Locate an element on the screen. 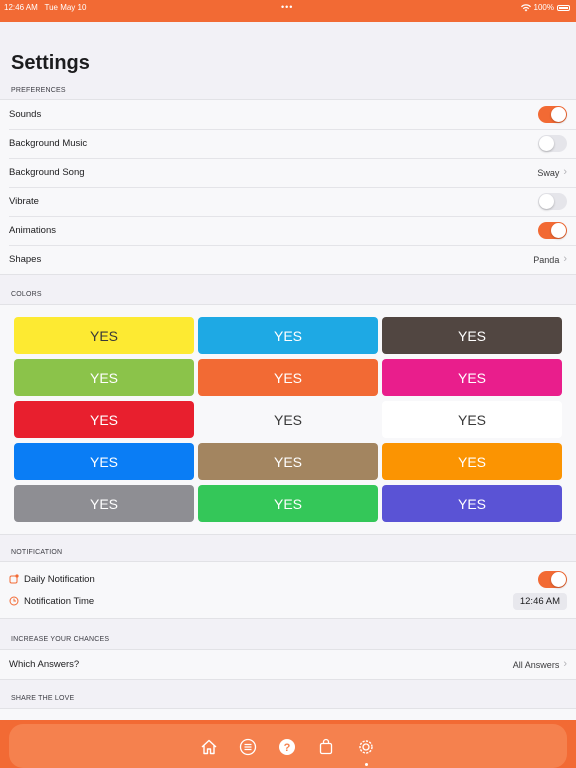 The height and width of the screenshot is (768, 576). status-right: 100% is located at coordinates (545, 7).